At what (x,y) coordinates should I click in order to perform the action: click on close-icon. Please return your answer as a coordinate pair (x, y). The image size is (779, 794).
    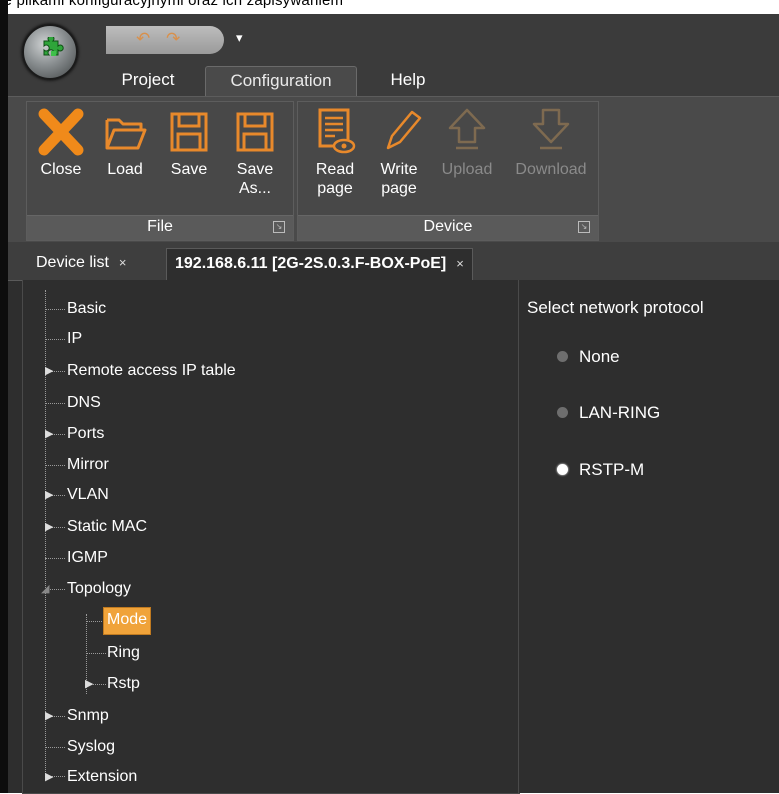
    Looking at the image, I should click on (61, 132).